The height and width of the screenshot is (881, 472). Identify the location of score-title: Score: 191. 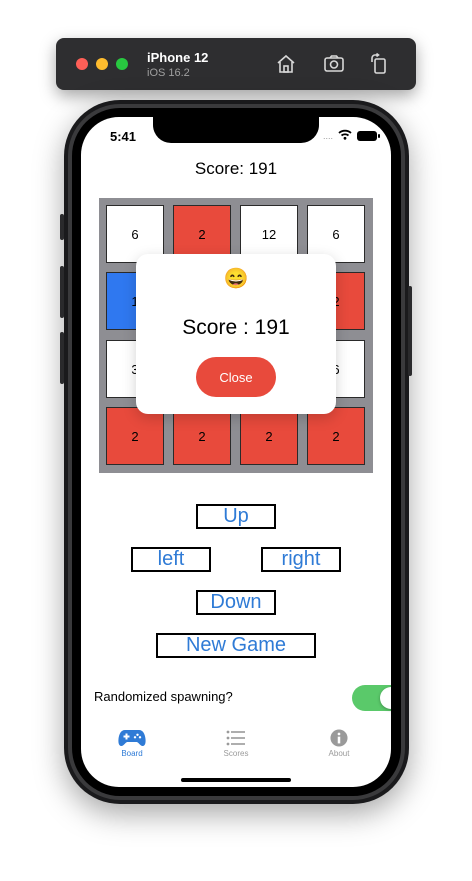
(236, 168).